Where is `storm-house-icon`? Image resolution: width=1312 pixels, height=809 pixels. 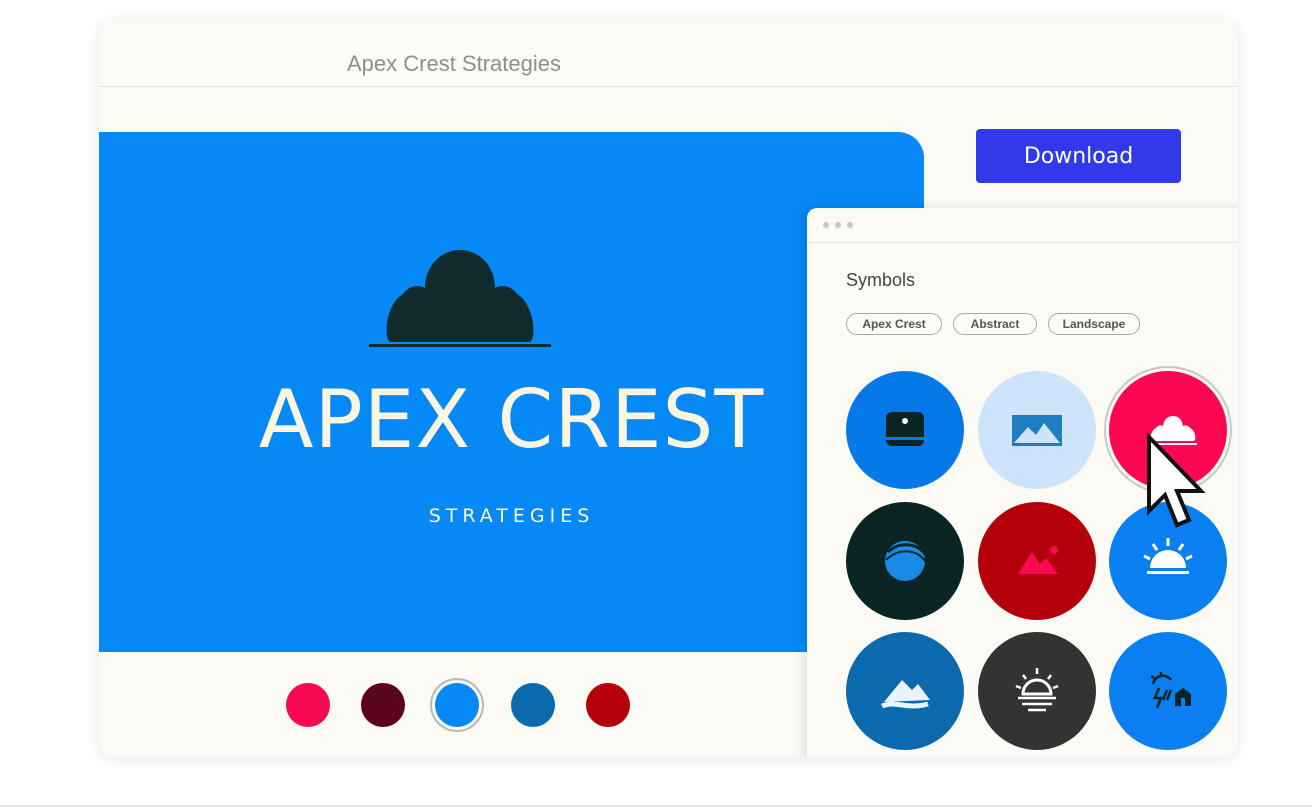 storm-house-icon is located at coordinates (1170, 690).